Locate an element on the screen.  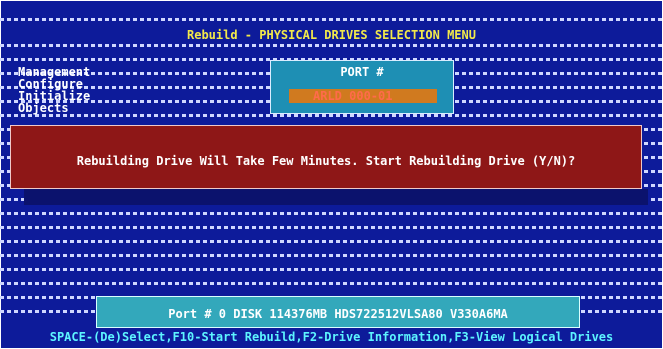
main-menu: Management Configure Initialize Objects is located at coordinates (54, 90).